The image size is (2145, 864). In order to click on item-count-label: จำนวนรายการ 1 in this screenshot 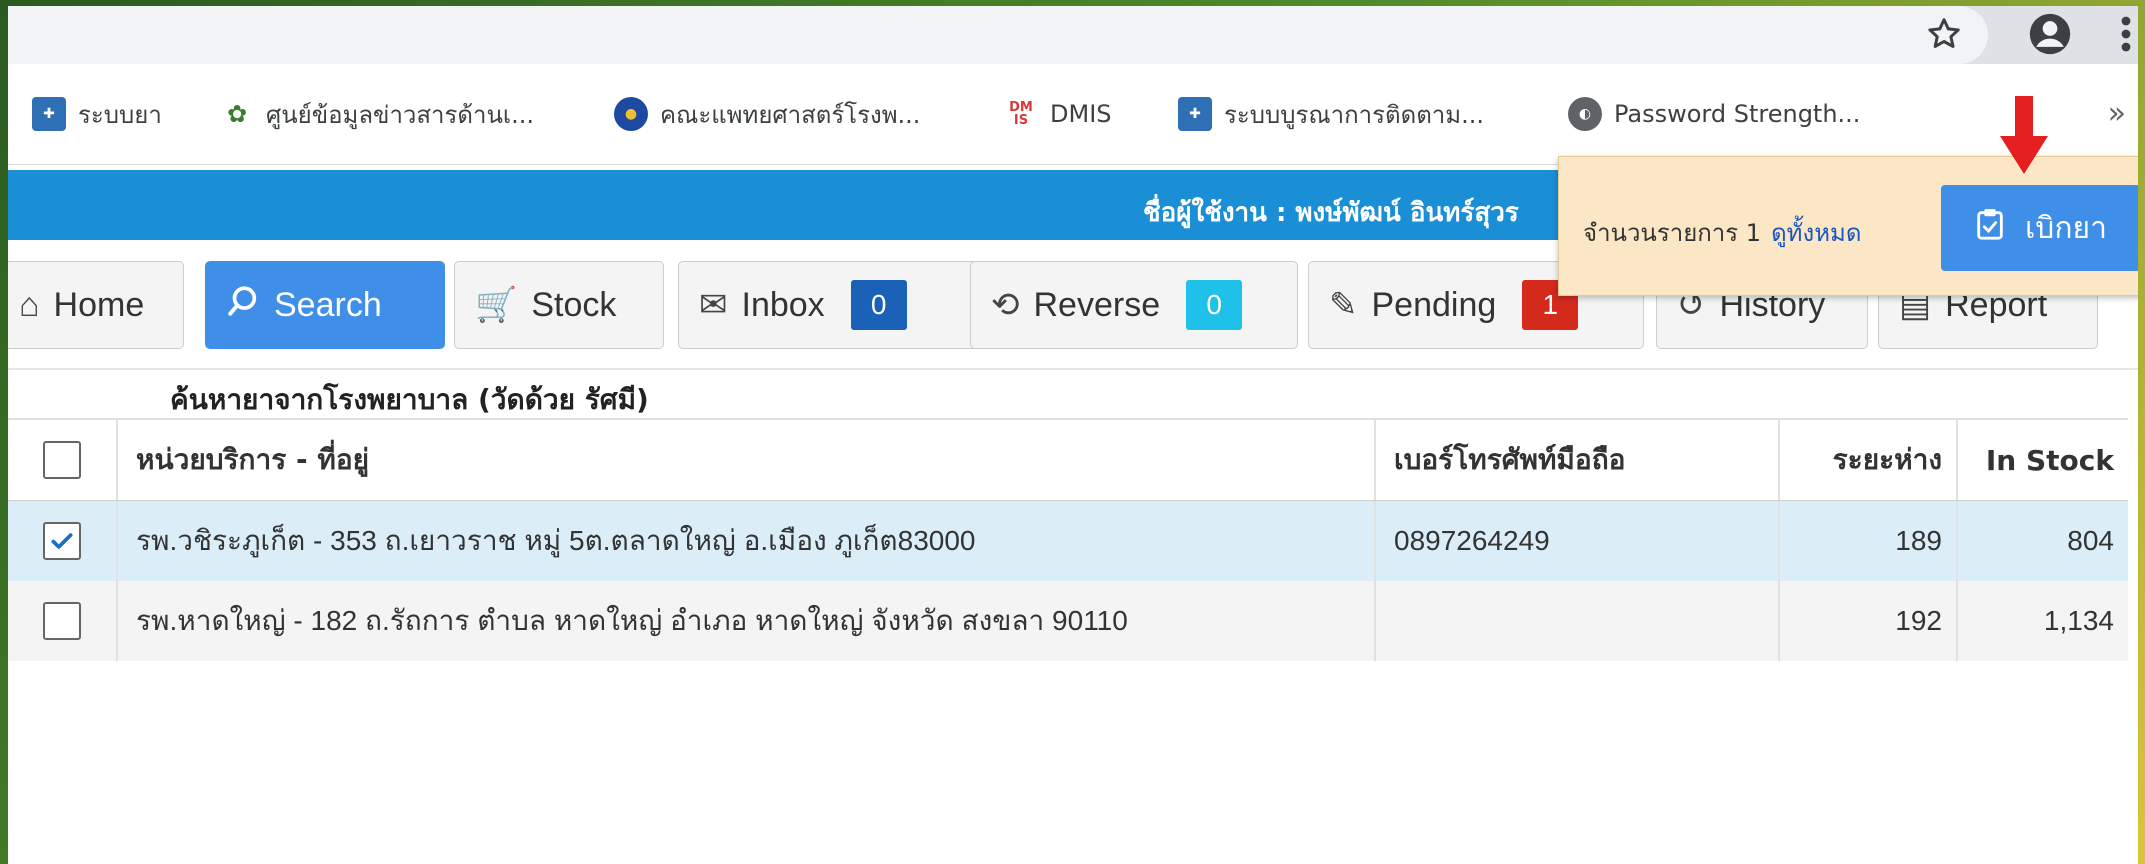, I will do `click(1672, 233)`.